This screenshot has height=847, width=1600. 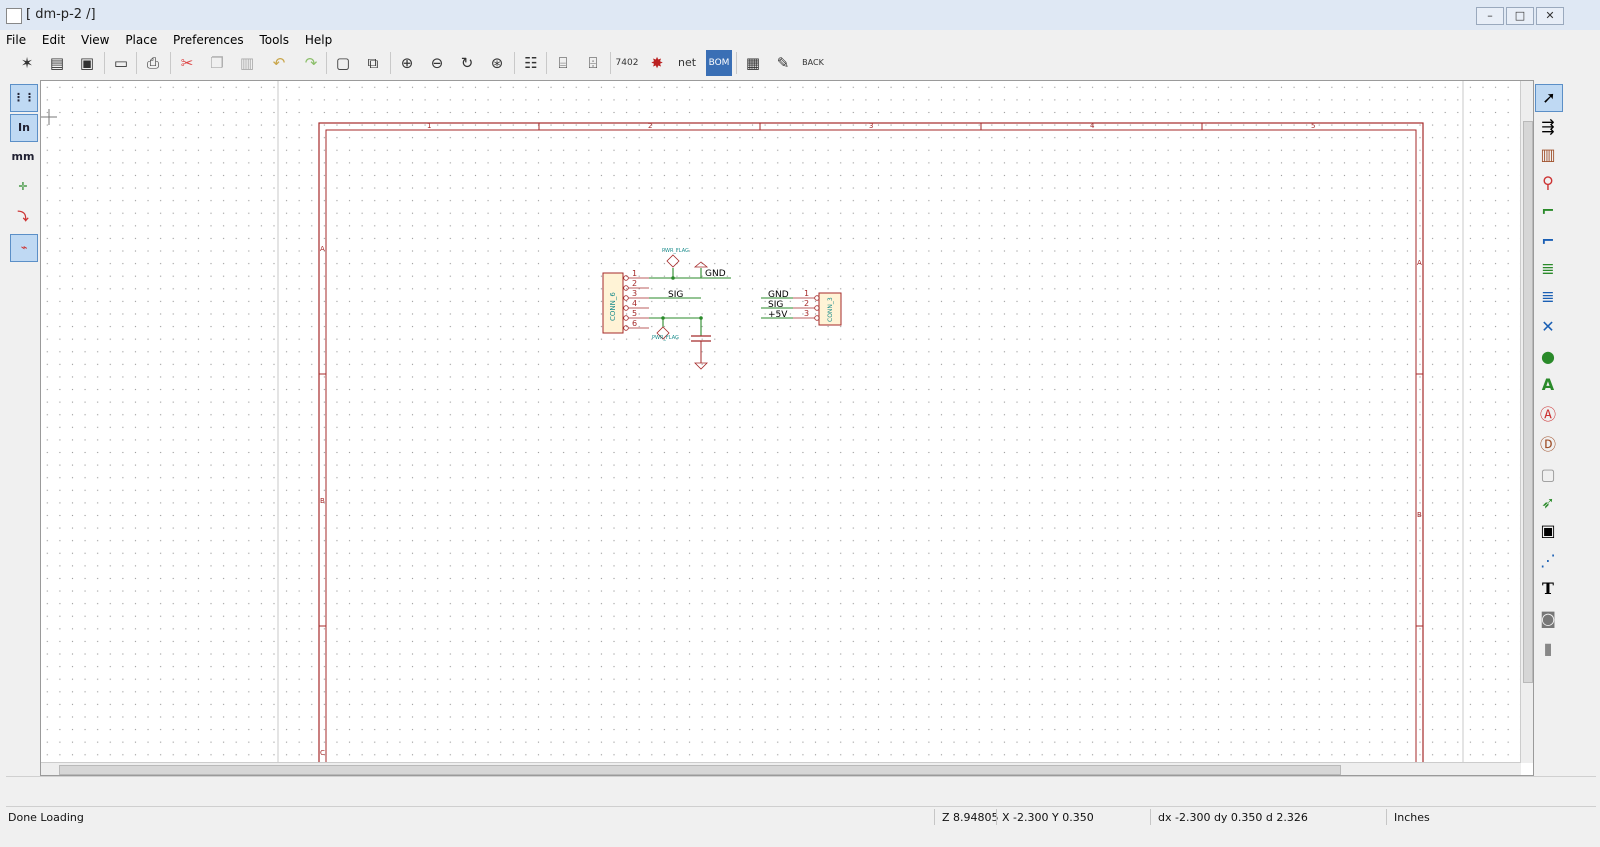 I want to click on connector-p1-ref: CONN_6, so click(x=613, y=306).